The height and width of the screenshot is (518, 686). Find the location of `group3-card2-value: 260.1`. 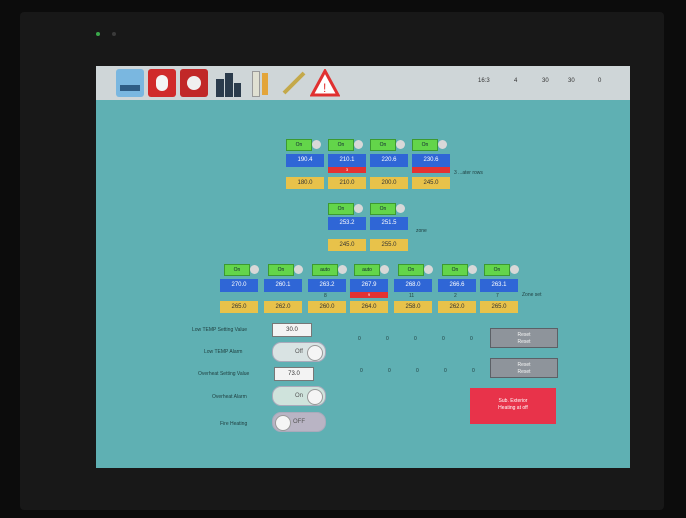

group3-card2-value: 260.1 is located at coordinates (283, 285).